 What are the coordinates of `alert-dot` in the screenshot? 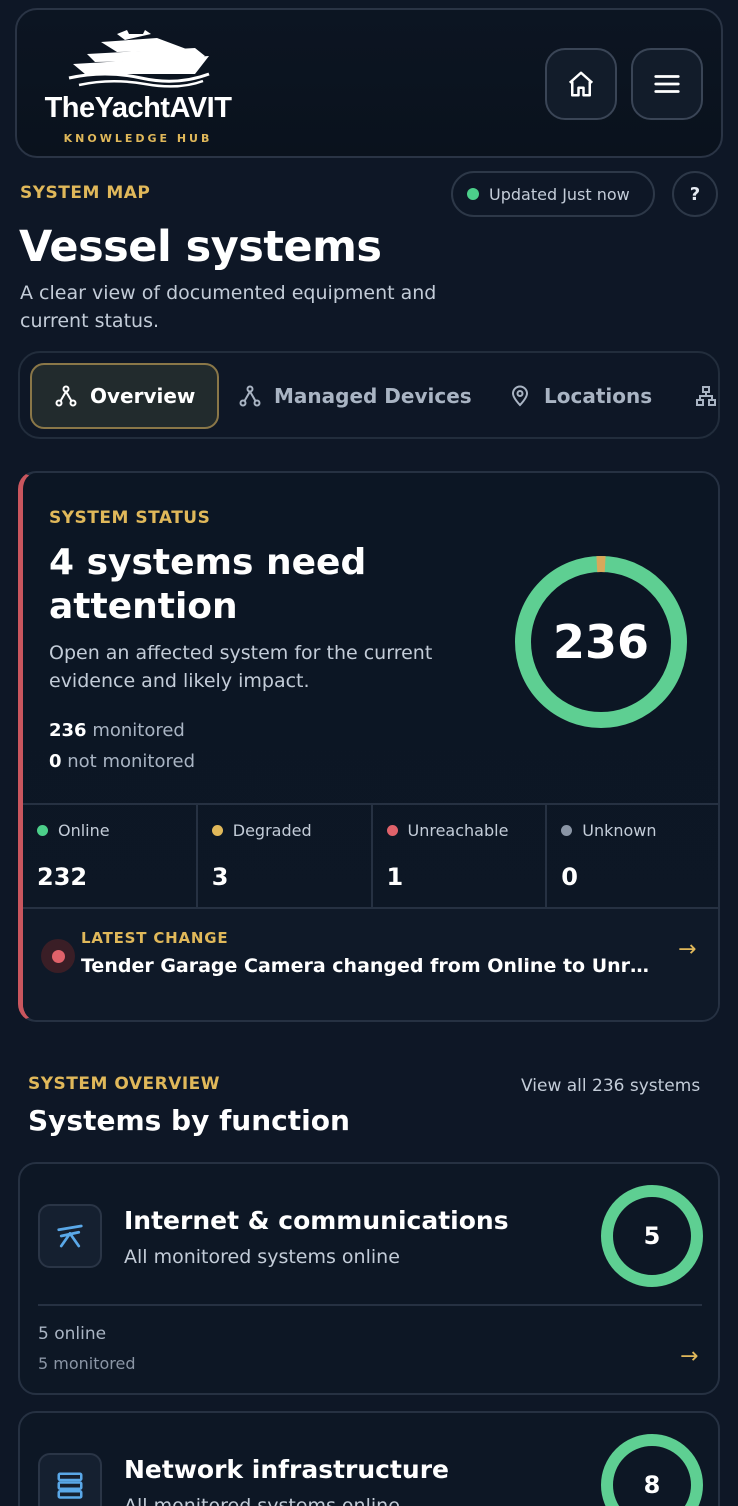 It's located at (58, 956).